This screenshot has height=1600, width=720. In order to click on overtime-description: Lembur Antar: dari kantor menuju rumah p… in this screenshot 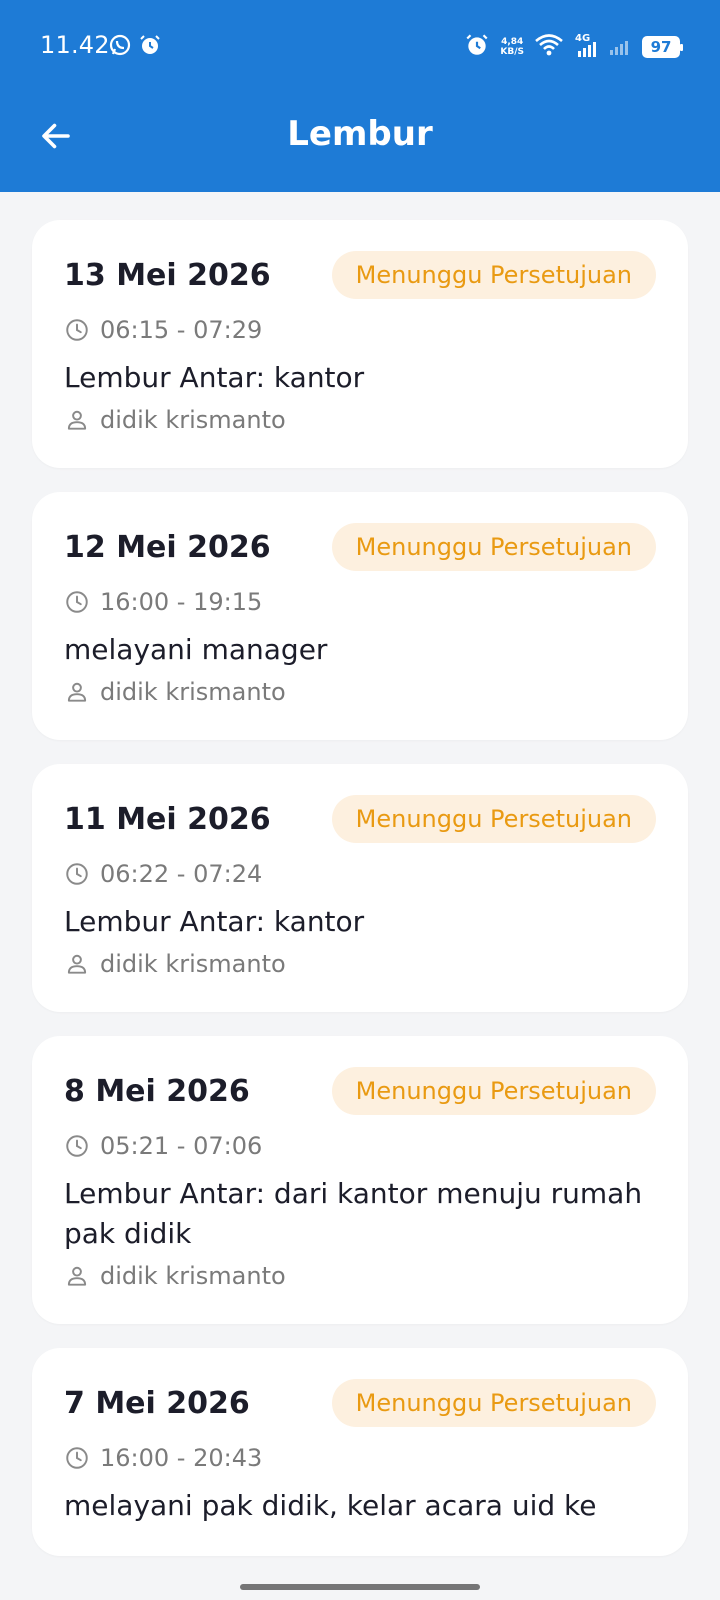, I will do `click(353, 1213)`.